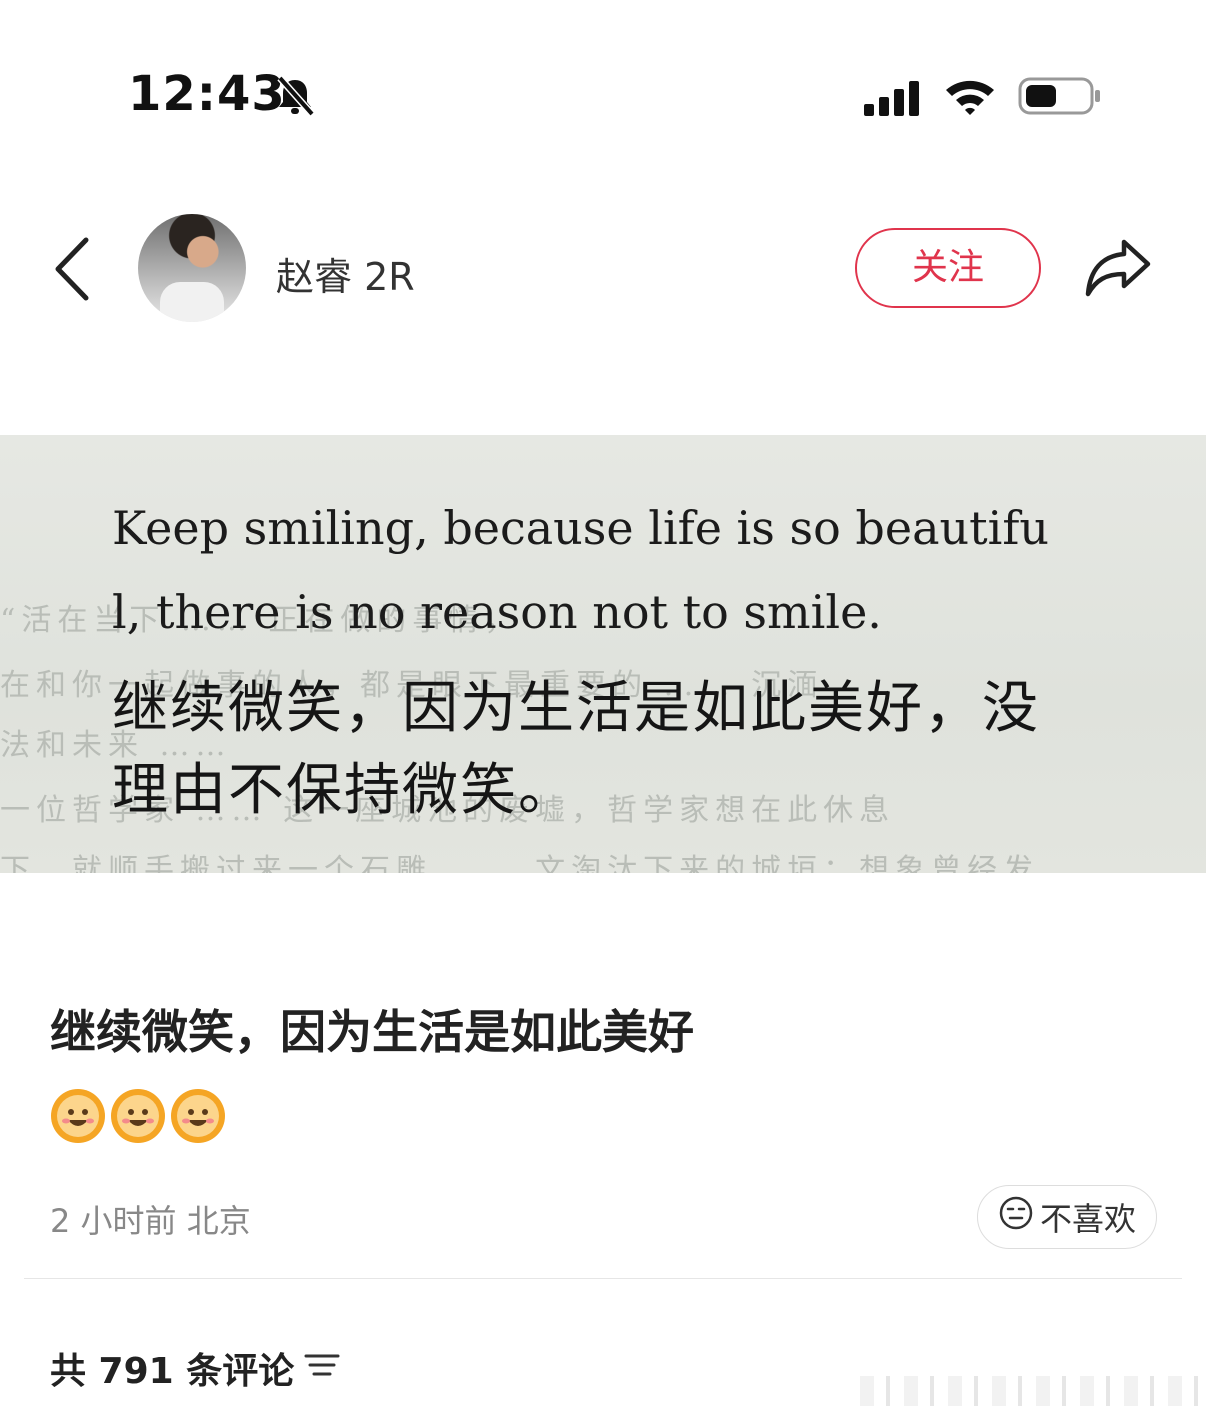  I want to click on bell-slash-icon, so click(295, 98).